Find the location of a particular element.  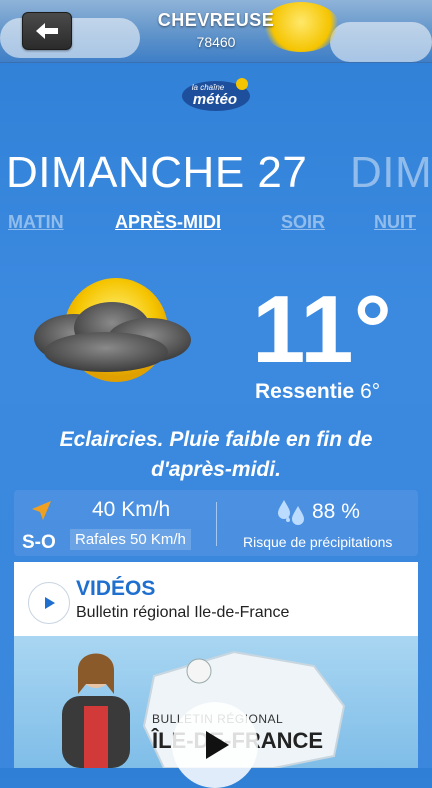

rain-probability: 88 % is located at coordinates (336, 511).